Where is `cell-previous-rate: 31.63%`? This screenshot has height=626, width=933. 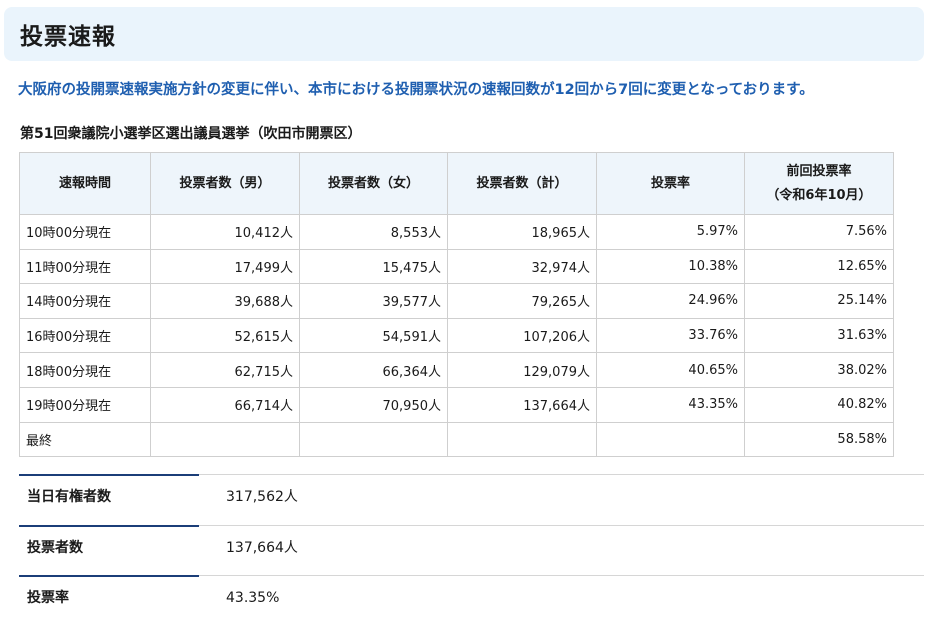 cell-previous-rate: 31.63% is located at coordinates (819, 335).